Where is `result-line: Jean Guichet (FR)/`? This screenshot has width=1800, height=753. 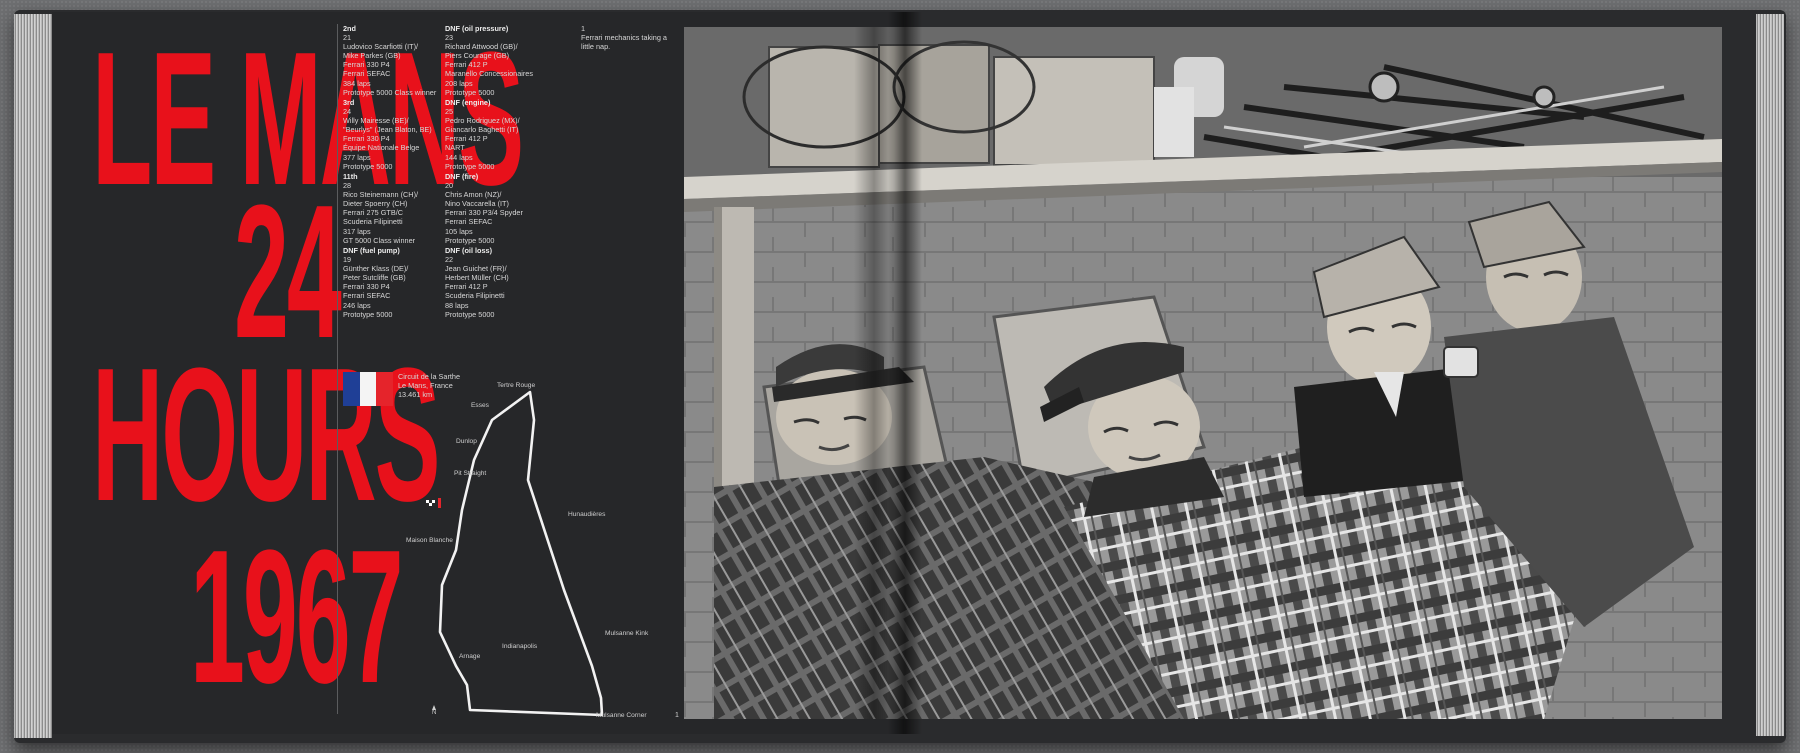
result-line: Jean Guichet (FR)/ is located at coordinates (476, 269).